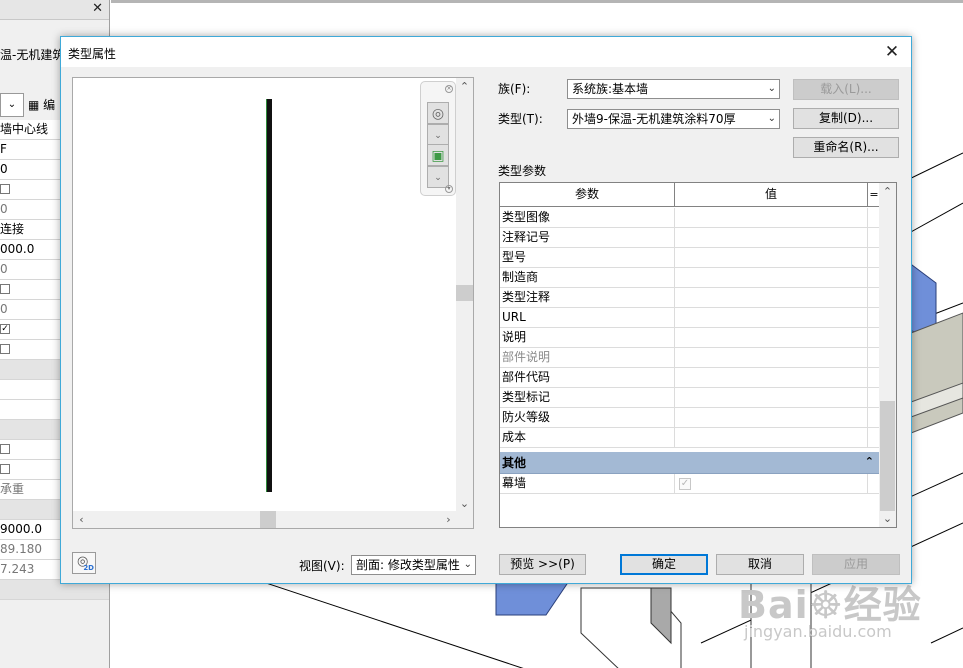  I want to click on curtain-wall-checkbox: ✓, so click(685, 484).